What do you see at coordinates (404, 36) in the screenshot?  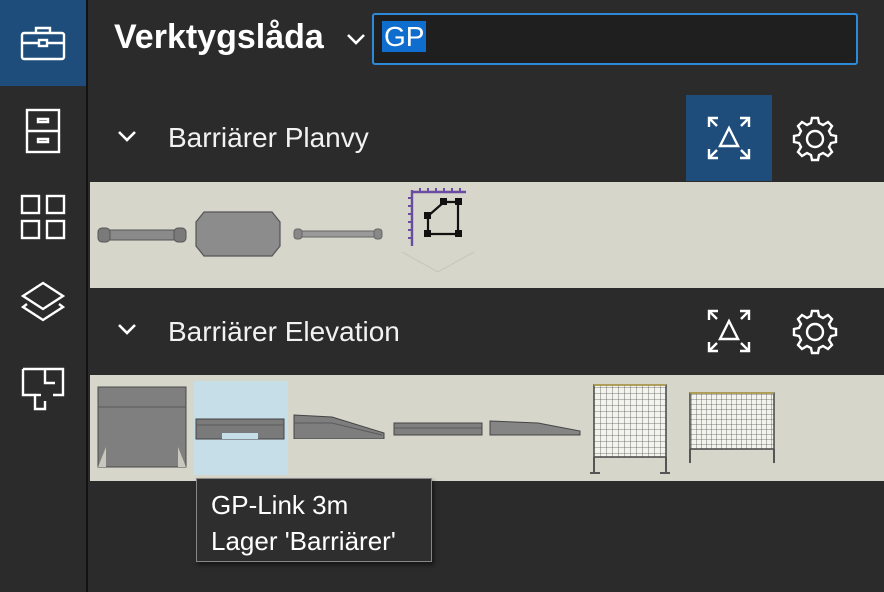 I see `search-input-value: GP` at bounding box center [404, 36].